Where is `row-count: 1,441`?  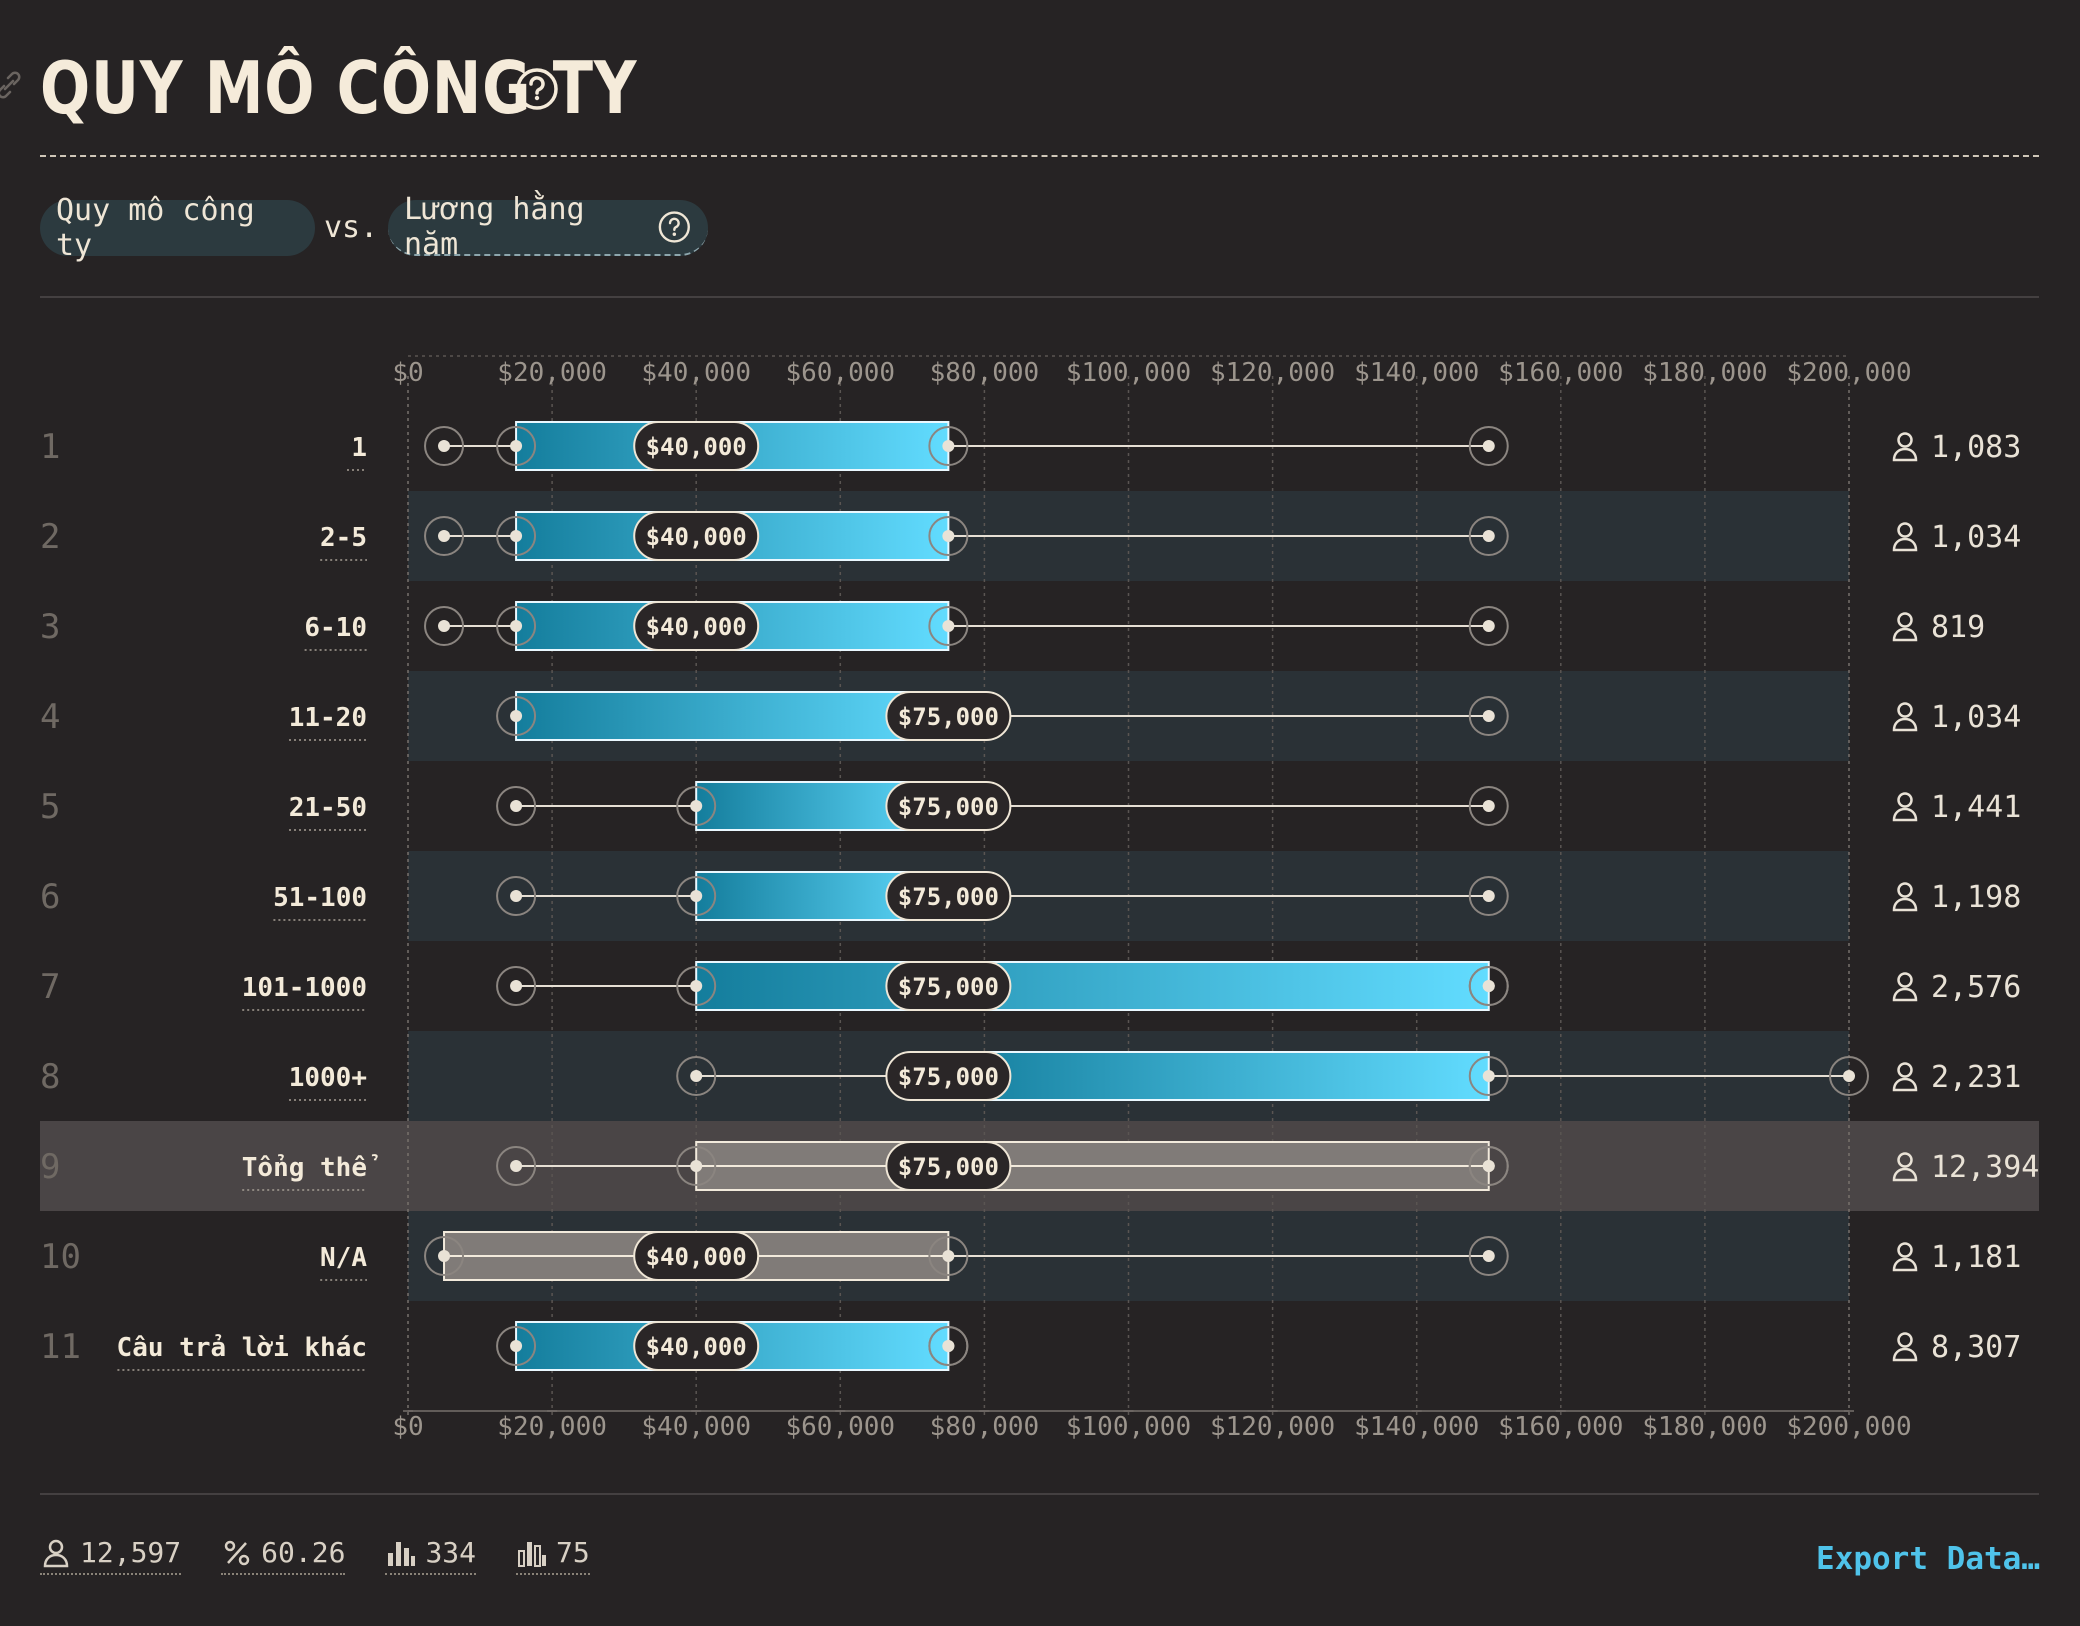 row-count: 1,441 is located at coordinates (1976, 807).